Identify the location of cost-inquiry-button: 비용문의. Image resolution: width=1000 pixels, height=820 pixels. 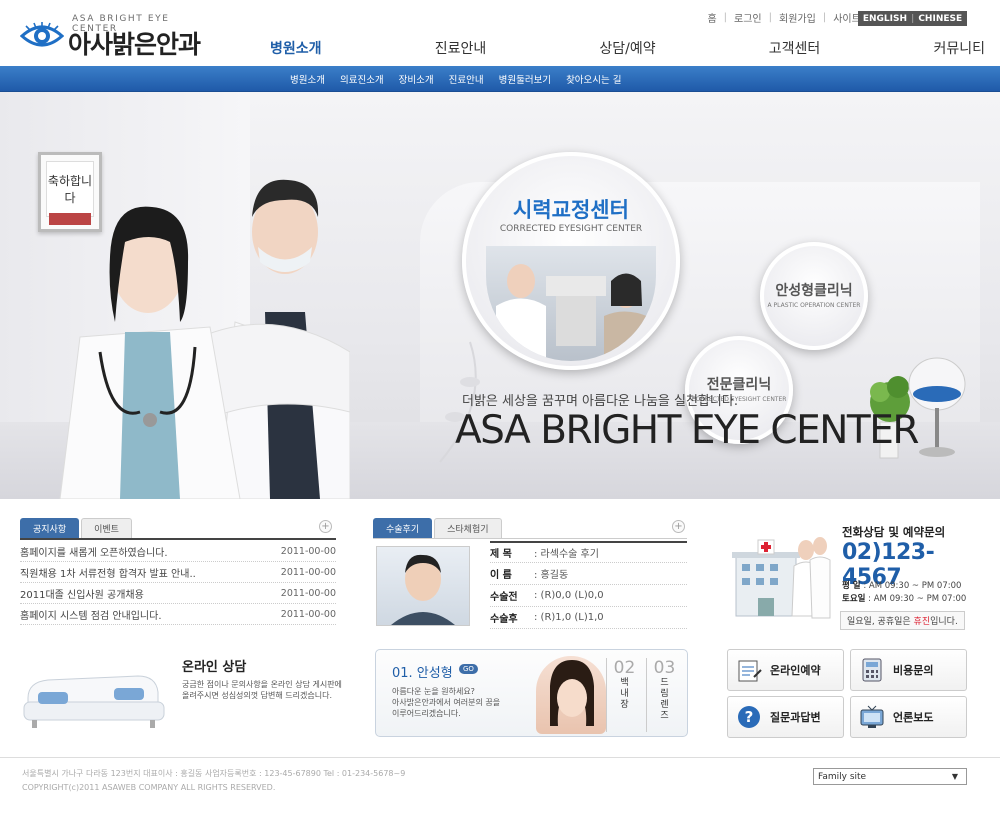
(908, 670).